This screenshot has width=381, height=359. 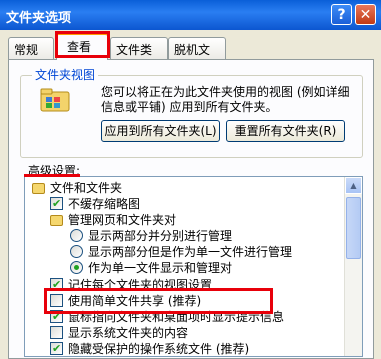 I want to click on tab-view: 查看, so click(x=82, y=46).